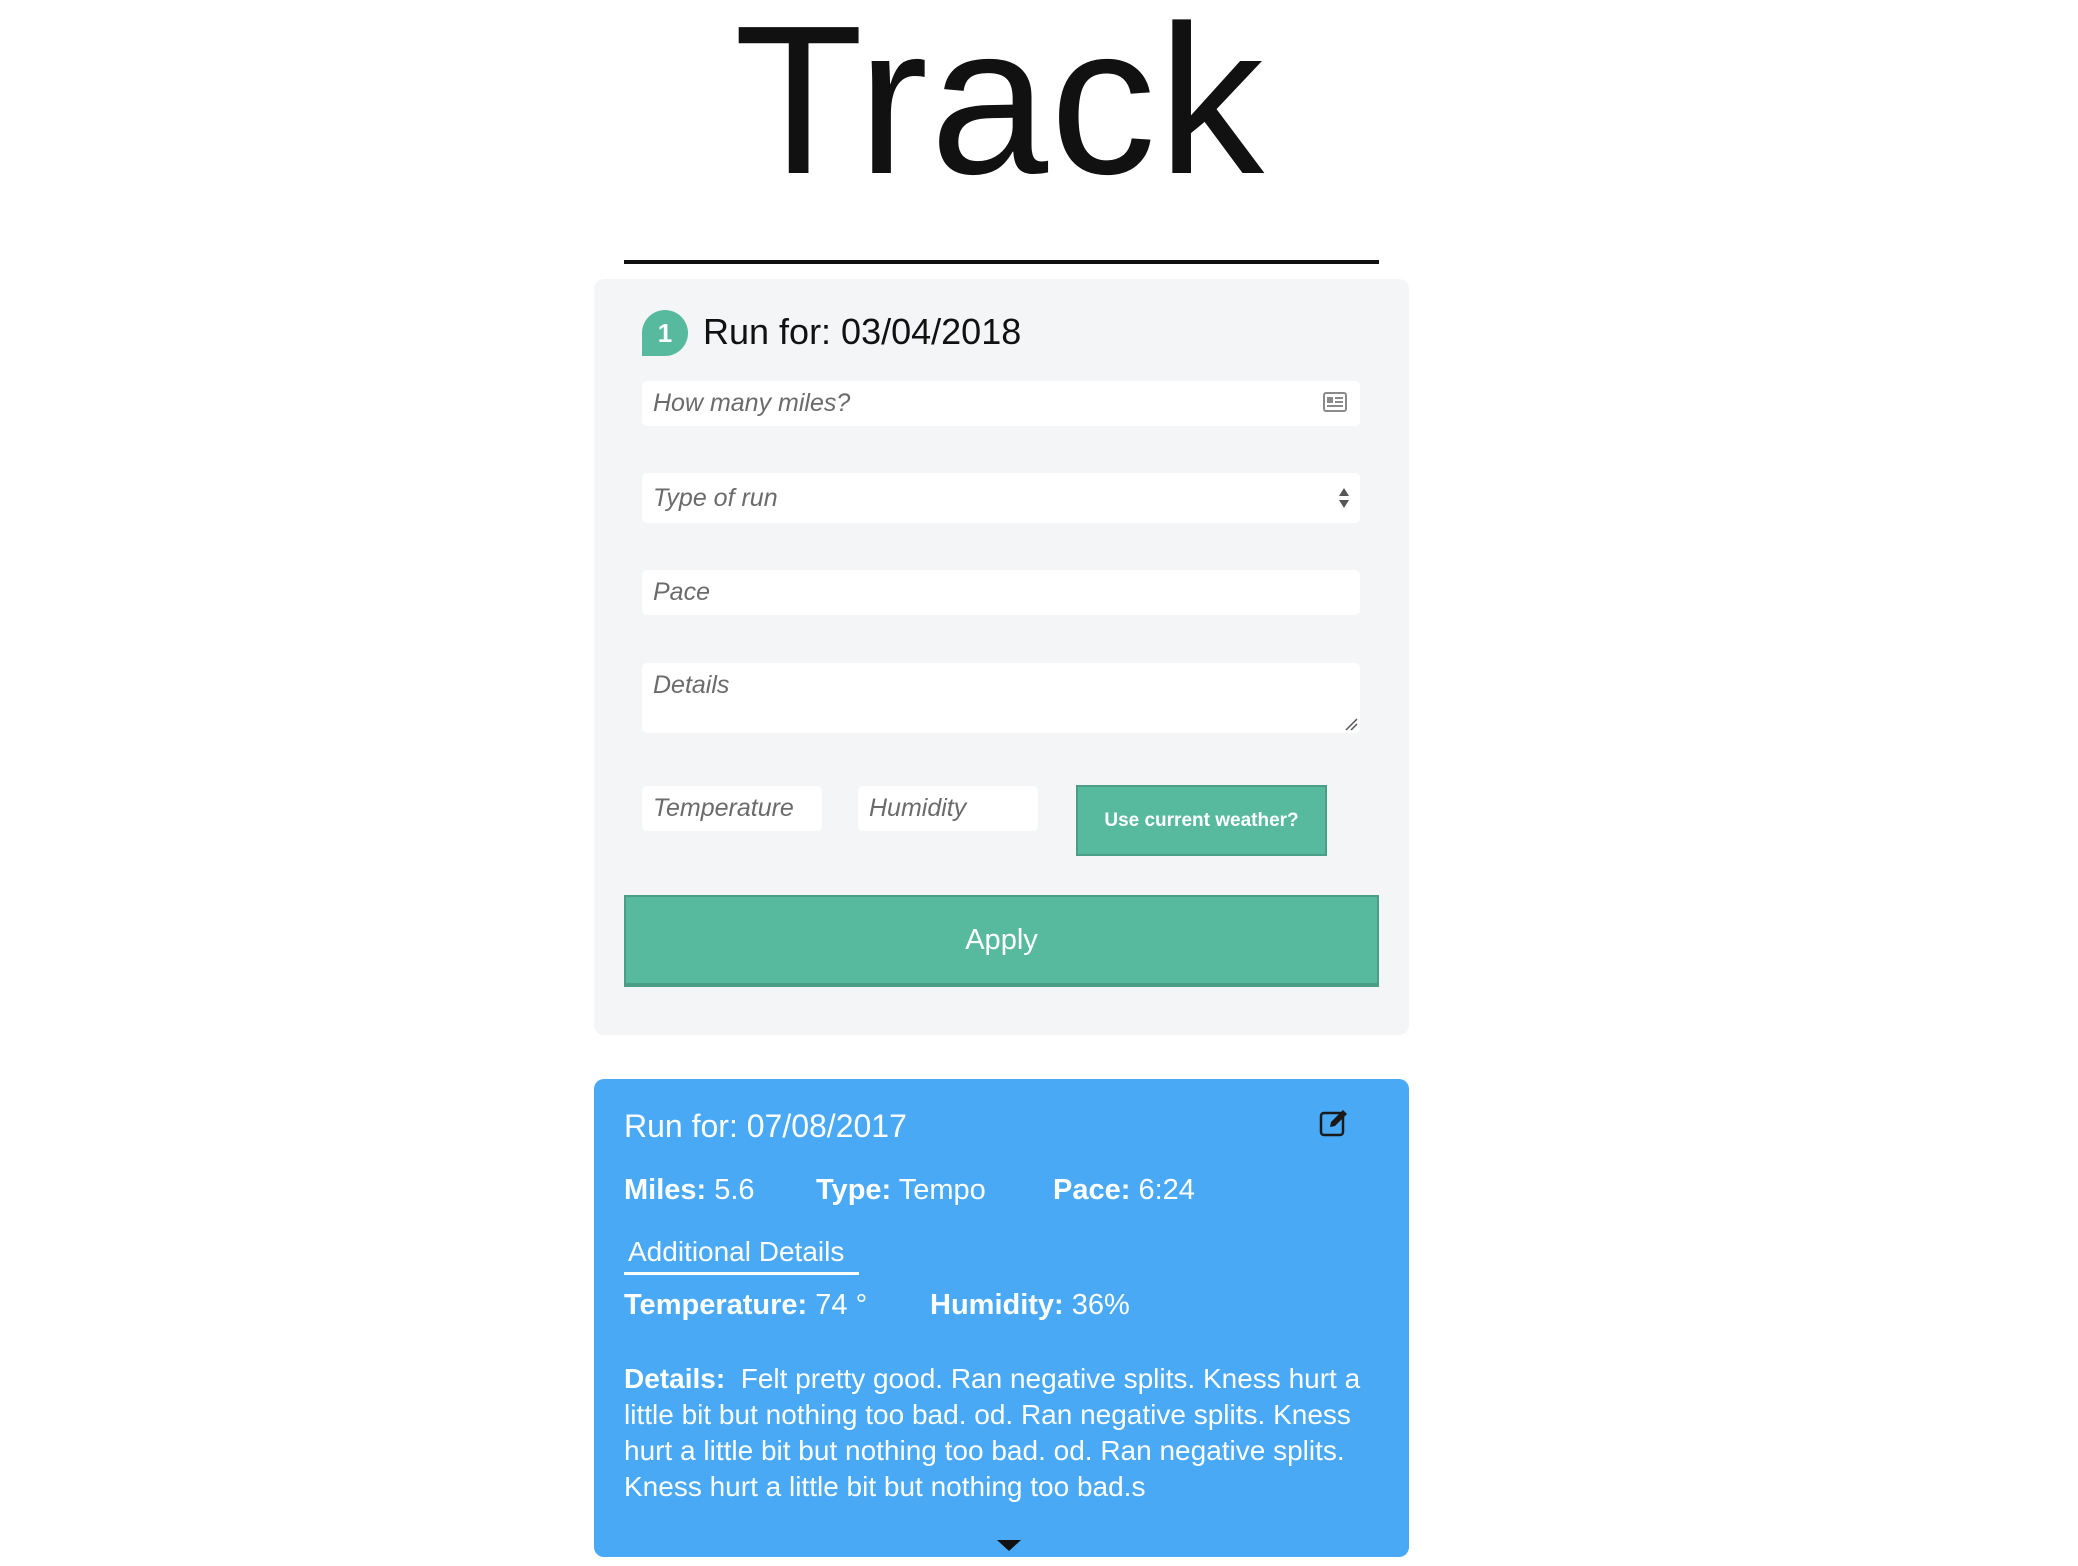  I want to click on humidity-stat: Humidity: 36%, so click(1030, 1305).